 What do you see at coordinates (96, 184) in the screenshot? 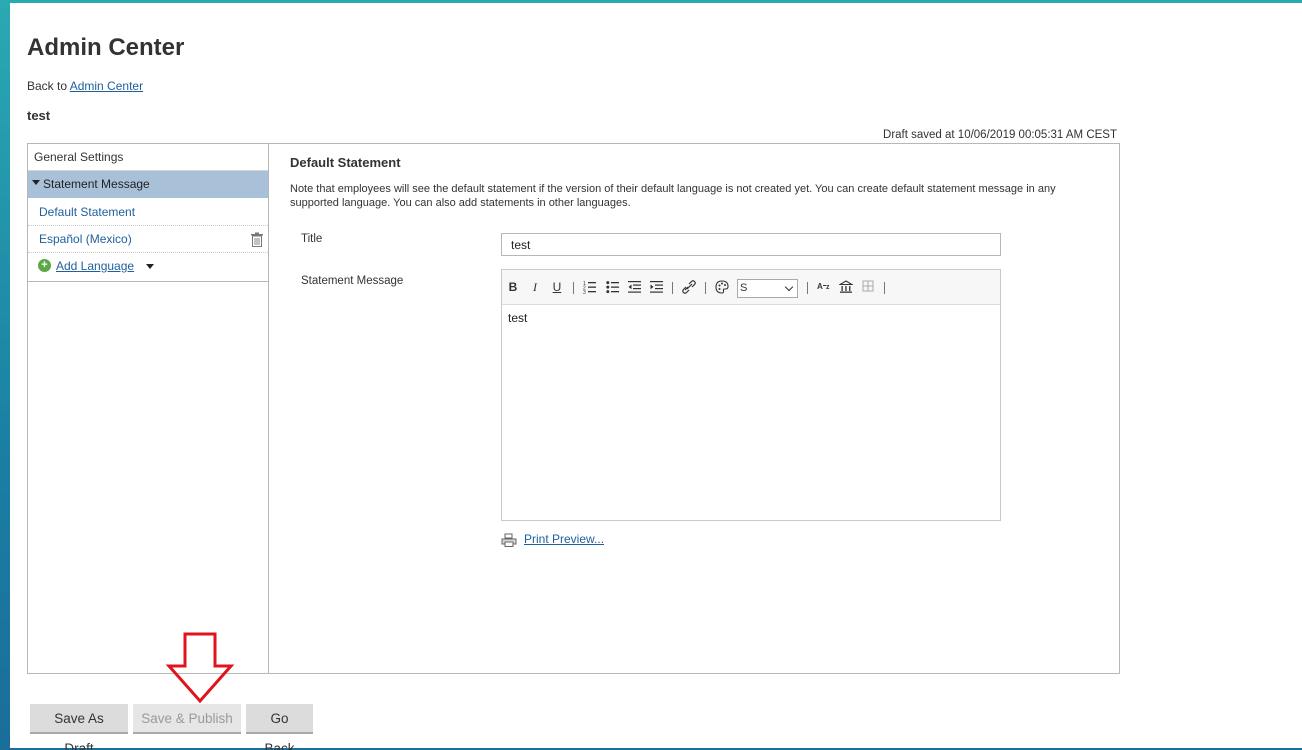
I see `sidebar-item-label: Statement Message` at bounding box center [96, 184].